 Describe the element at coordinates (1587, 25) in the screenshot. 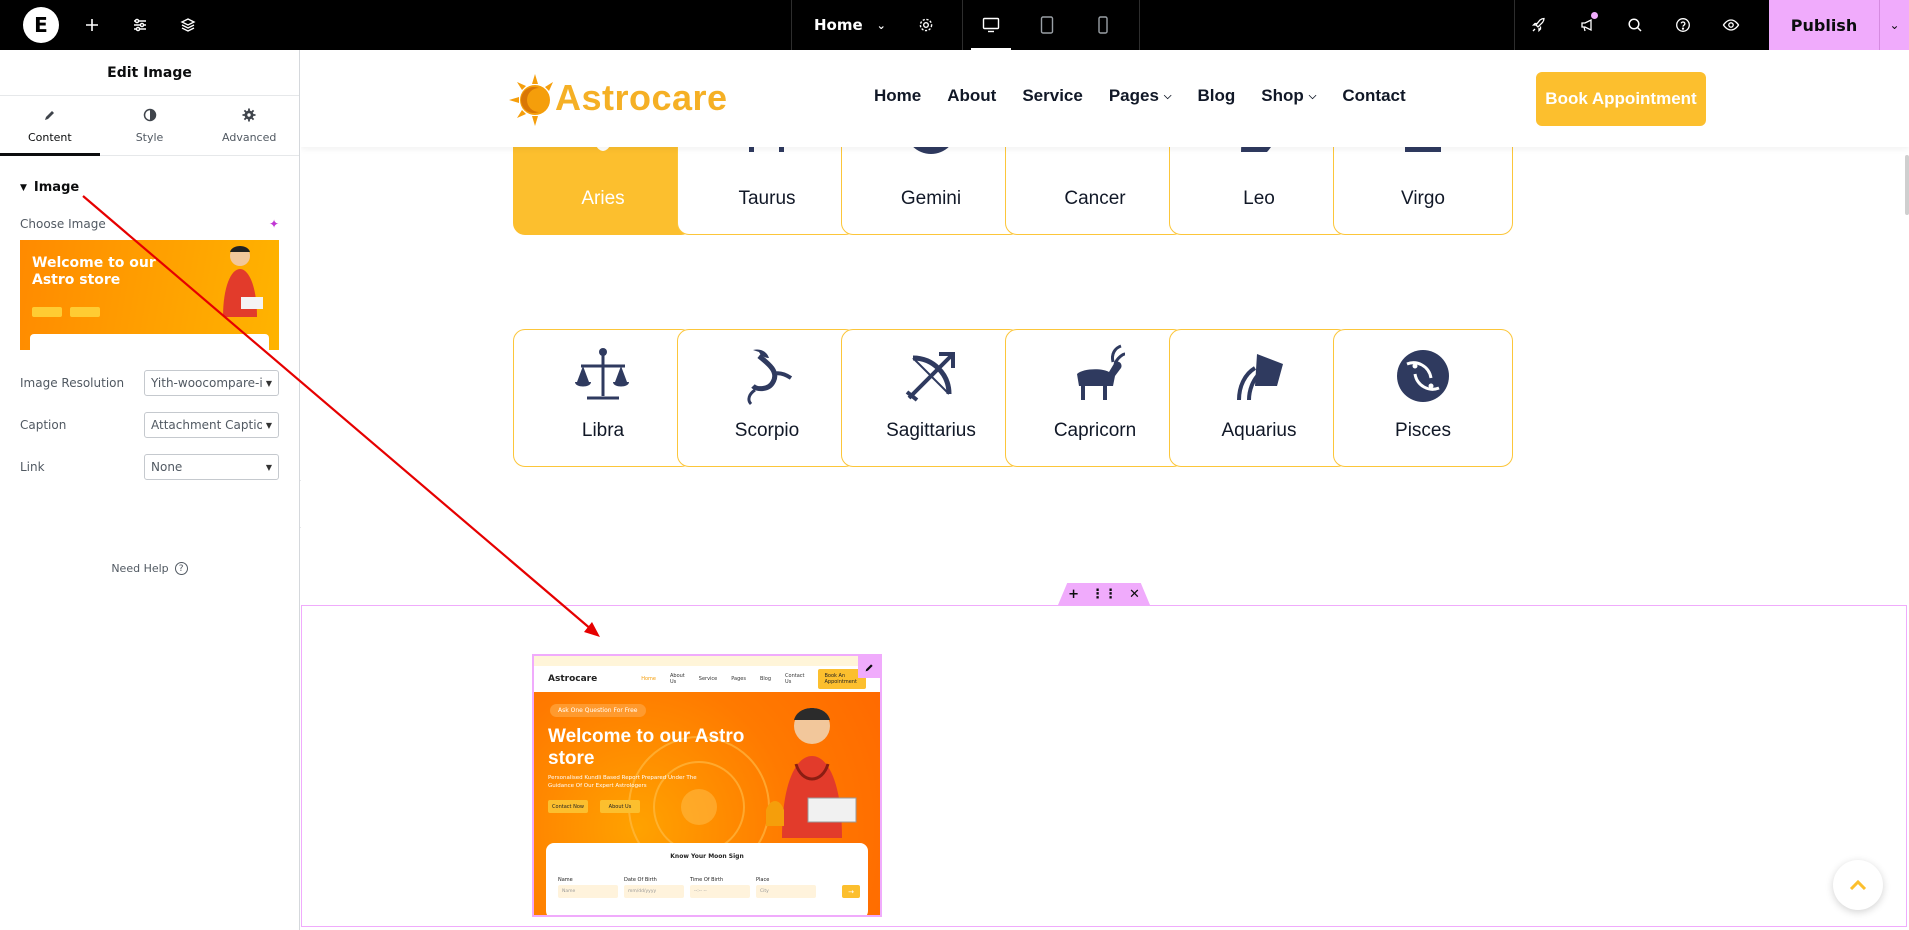

I see `megaphone-icon` at that location.